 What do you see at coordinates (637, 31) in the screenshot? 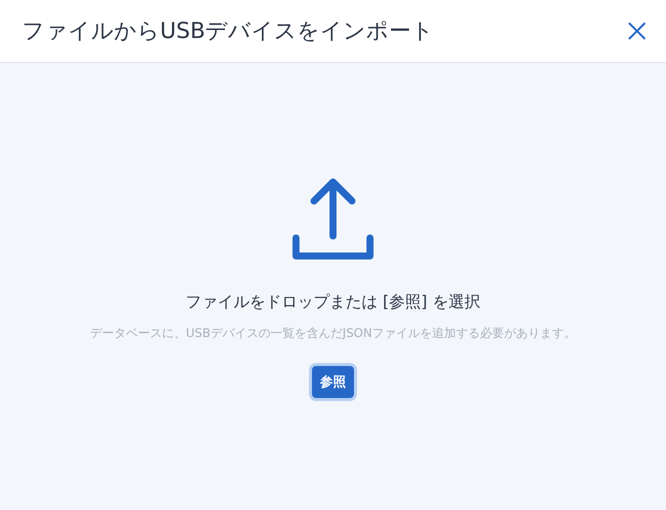
I see `close-icon` at bounding box center [637, 31].